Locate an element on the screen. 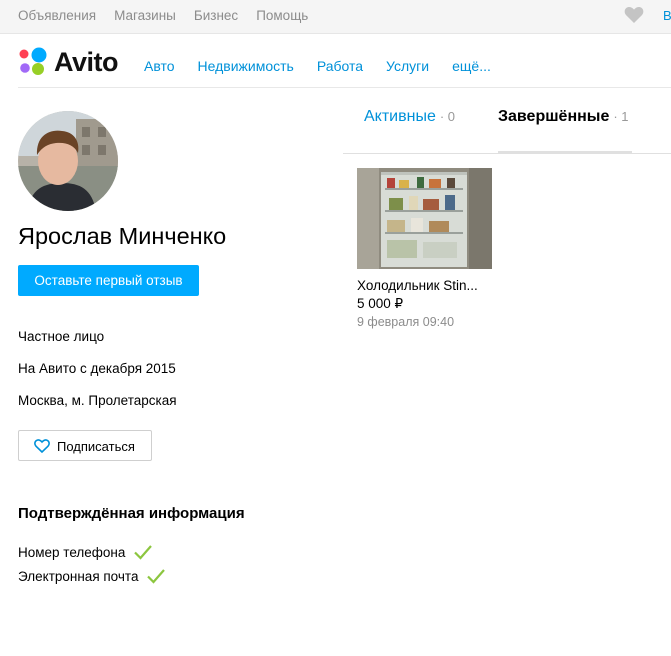 The image size is (671, 656). tab-count: · 1 is located at coordinates (621, 116).